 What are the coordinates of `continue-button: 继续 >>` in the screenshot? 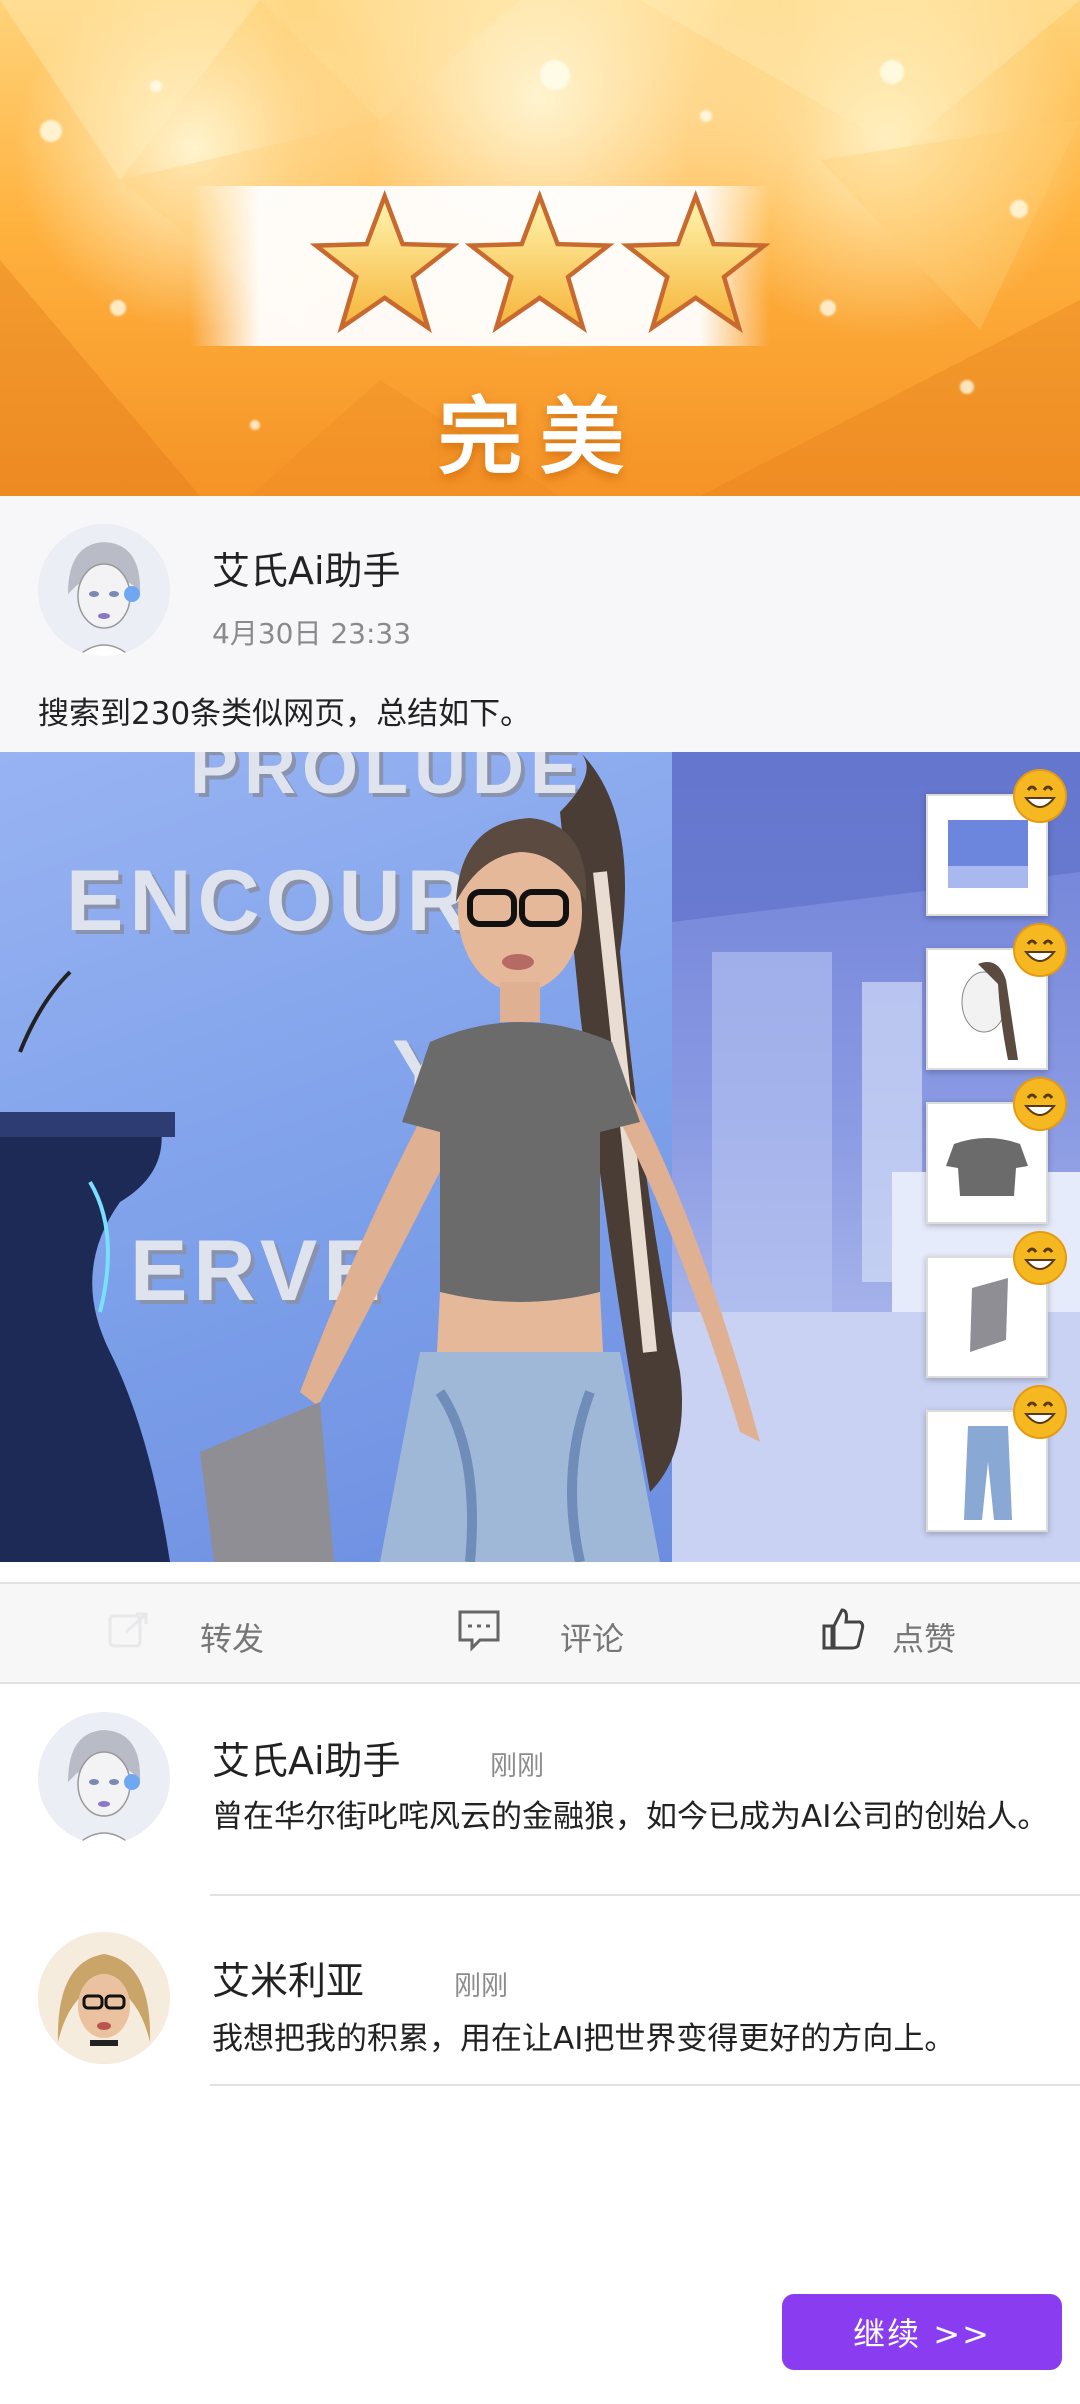 It's located at (922, 2332).